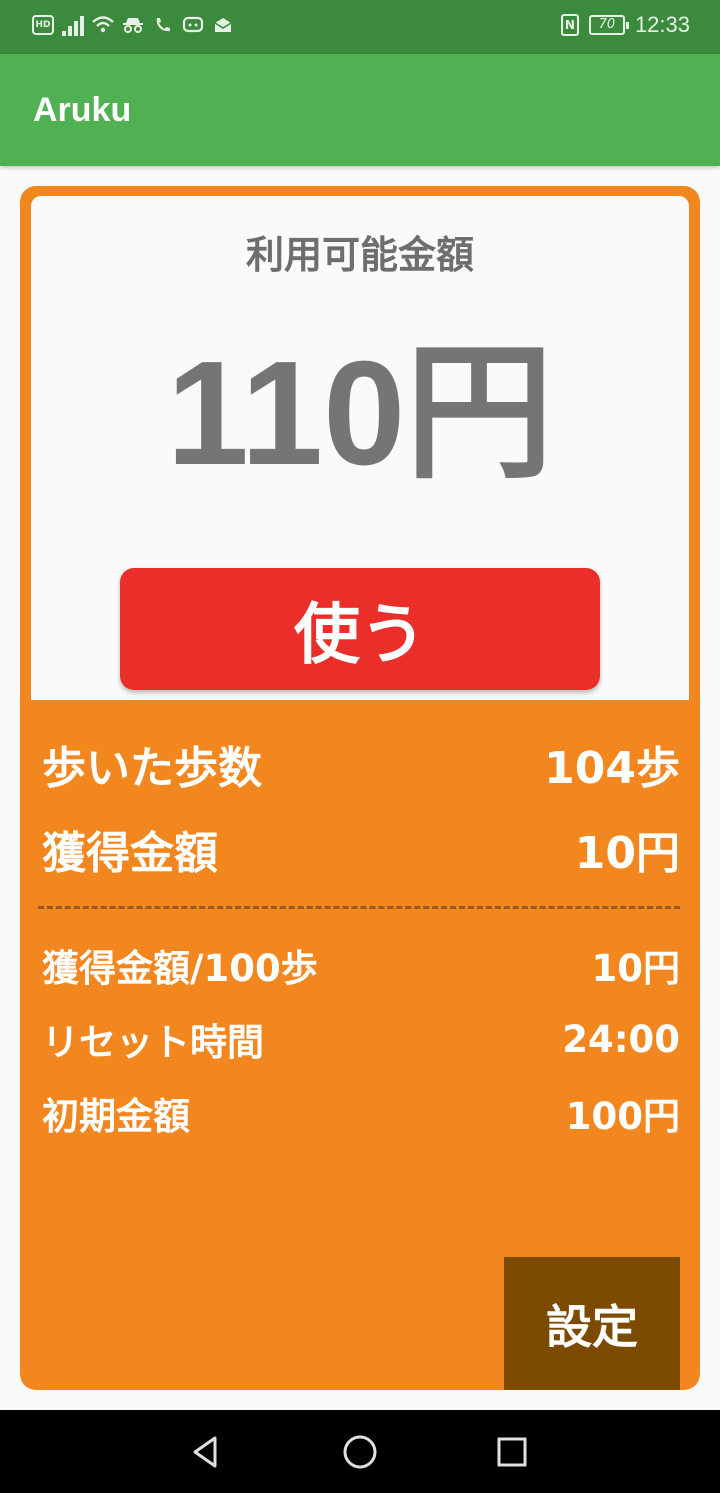 Image resolution: width=720 pixels, height=1493 pixels. Describe the element at coordinates (180, 968) in the screenshot. I see `rate-label: 獲得金額/100歩` at that location.